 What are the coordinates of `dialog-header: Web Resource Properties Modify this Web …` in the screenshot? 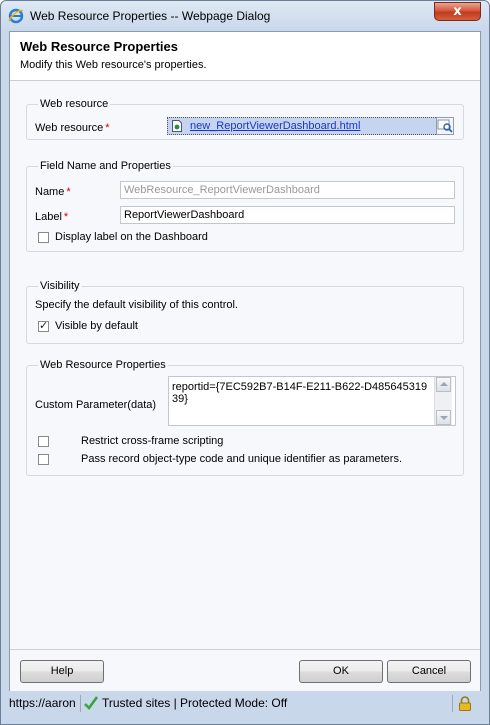 It's located at (245, 56).